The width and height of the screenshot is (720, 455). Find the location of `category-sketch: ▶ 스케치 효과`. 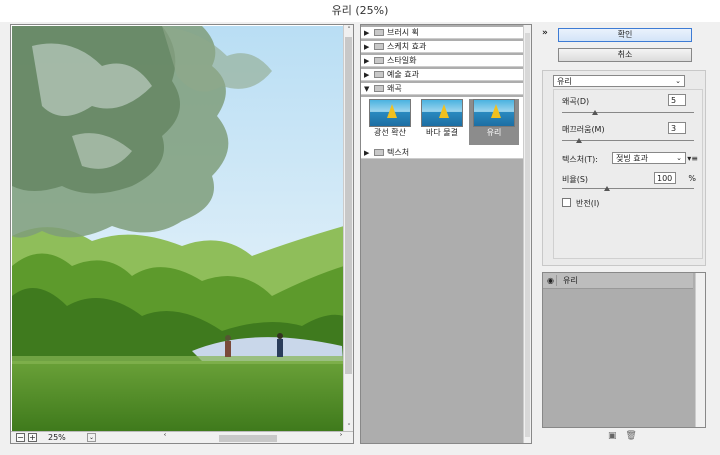

category-sketch: ▶ 스케치 효과 is located at coordinates (442, 47).